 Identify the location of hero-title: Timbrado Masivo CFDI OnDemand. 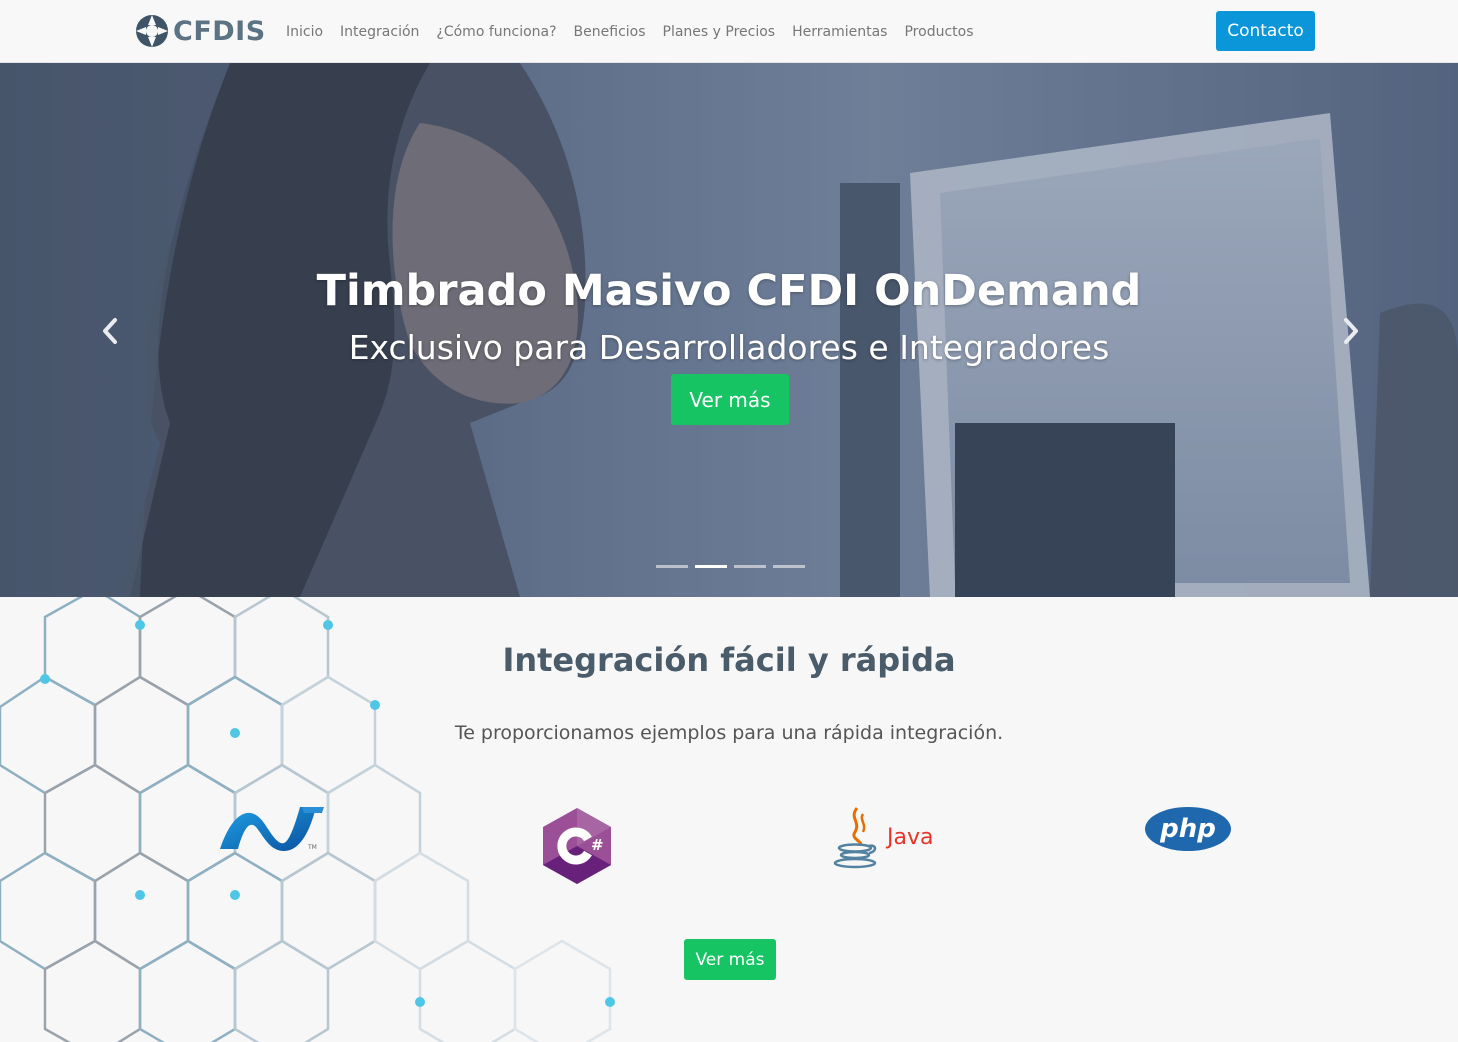
(729, 291).